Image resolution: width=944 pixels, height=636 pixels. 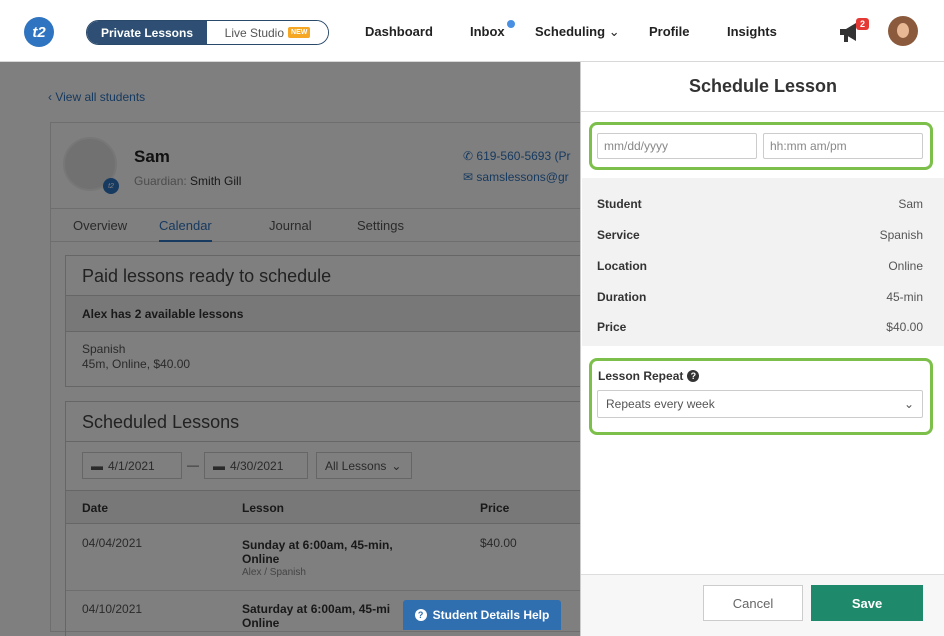 I want to click on summary-row-service: Service Spanish, so click(x=760, y=235).